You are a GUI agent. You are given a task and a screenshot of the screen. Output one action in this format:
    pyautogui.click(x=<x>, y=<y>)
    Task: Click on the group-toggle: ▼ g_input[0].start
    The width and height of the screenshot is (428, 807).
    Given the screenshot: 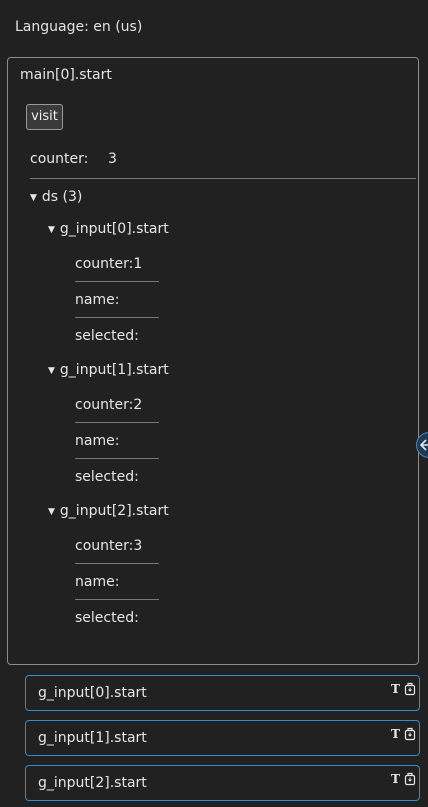 What is the action you would take?
    pyautogui.click(x=108, y=230)
    